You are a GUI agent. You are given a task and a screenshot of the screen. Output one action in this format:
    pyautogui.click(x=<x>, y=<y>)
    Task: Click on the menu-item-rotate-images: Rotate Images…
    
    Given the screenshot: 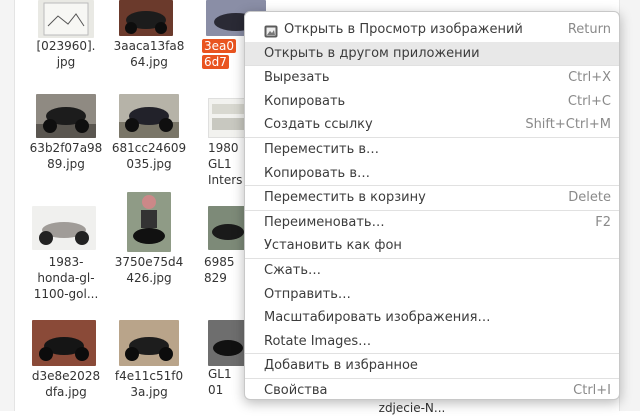 What is the action you would take?
    pyautogui.click(x=432, y=342)
    